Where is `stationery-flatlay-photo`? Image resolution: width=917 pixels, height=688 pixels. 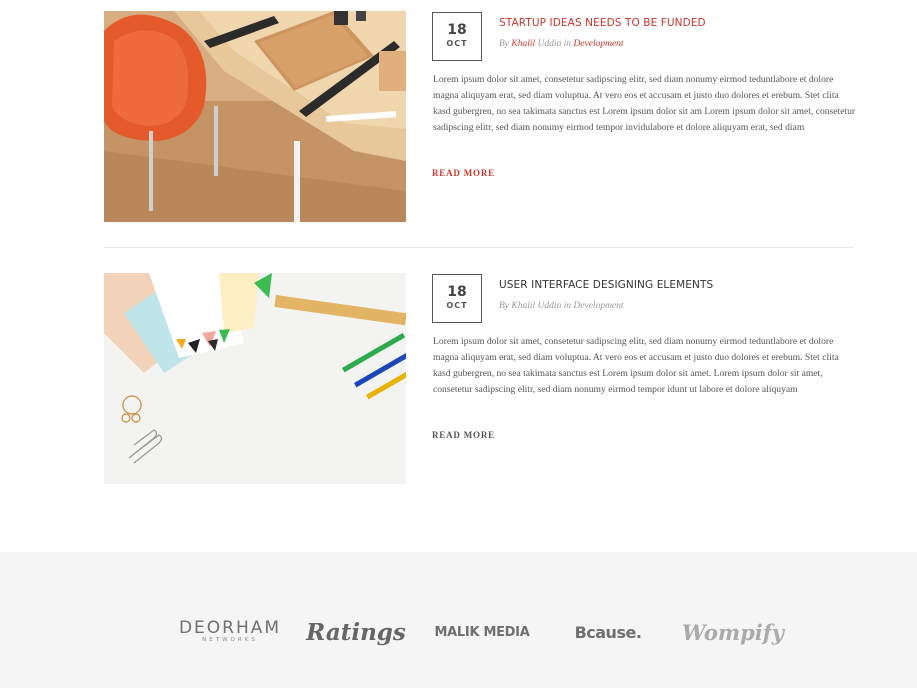
stationery-flatlay-photo is located at coordinates (255, 378).